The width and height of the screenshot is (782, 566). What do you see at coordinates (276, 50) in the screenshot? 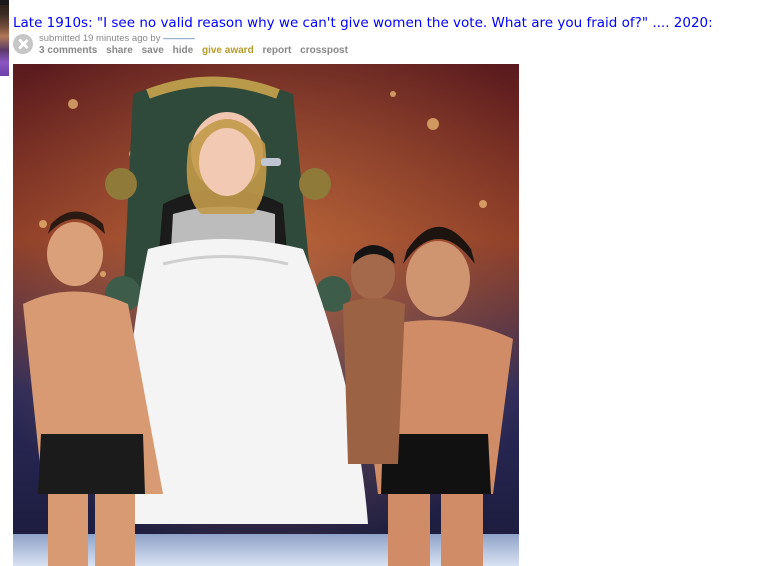
I see `report-button: report` at bounding box center [276, 50].